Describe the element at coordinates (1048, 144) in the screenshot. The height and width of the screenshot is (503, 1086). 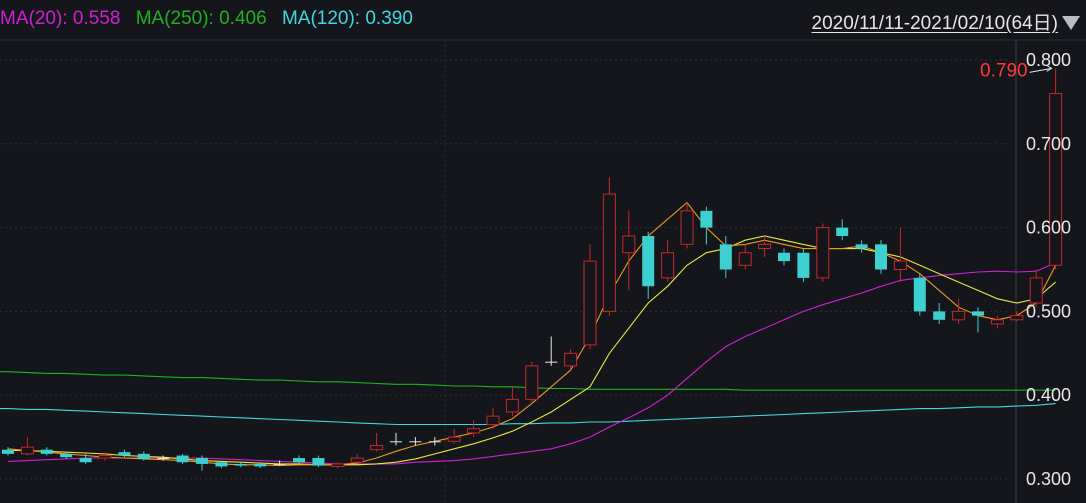
I see `y-tick-label: 0.700` at that location.